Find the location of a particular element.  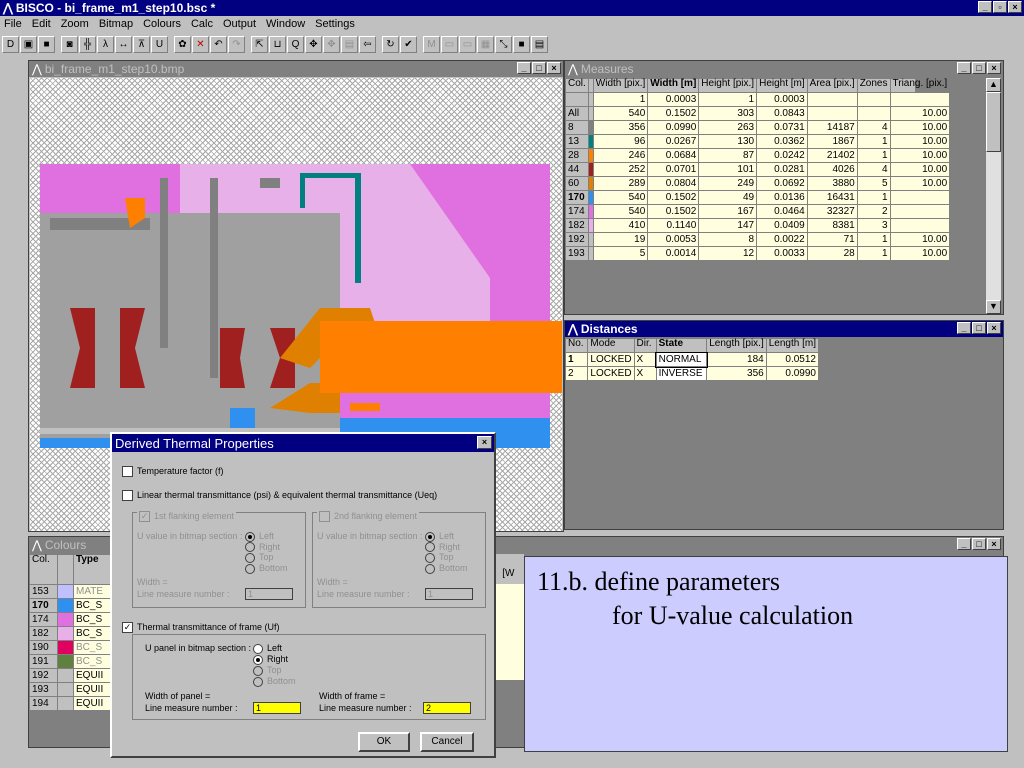

distances-row: 2 LOCKED X INVERSE 356 0.0990 is located at coordinates (692, 373).